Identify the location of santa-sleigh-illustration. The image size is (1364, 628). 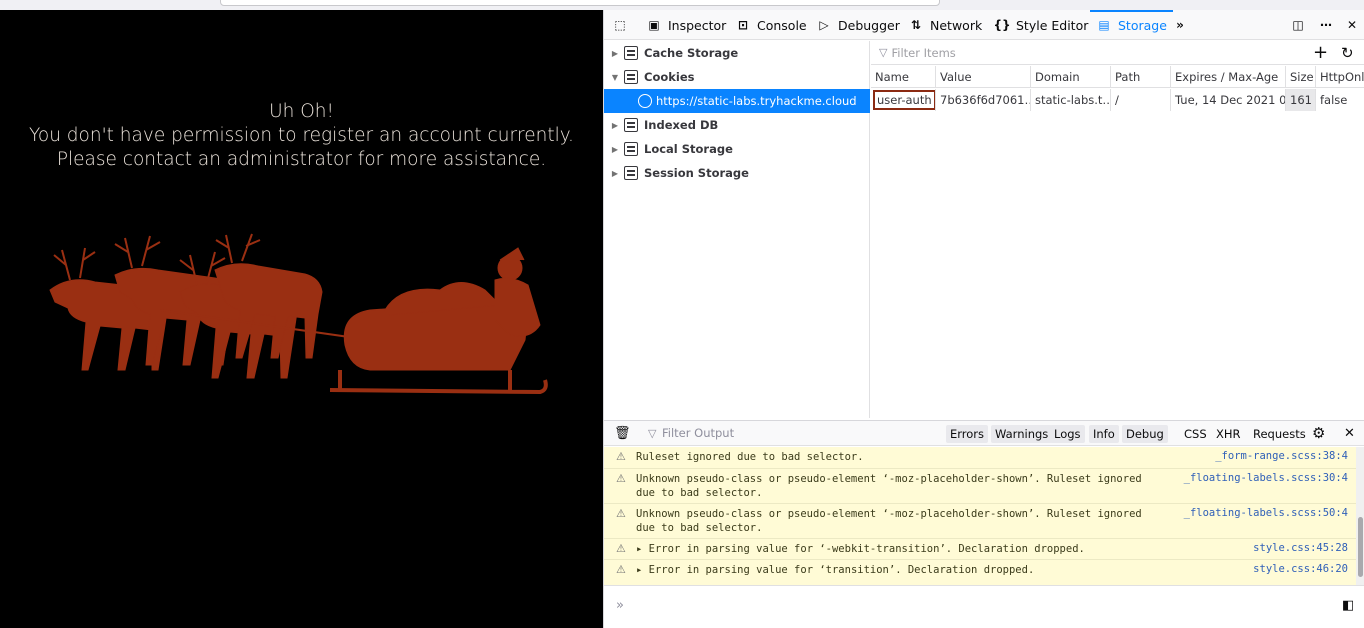
(298, 314).